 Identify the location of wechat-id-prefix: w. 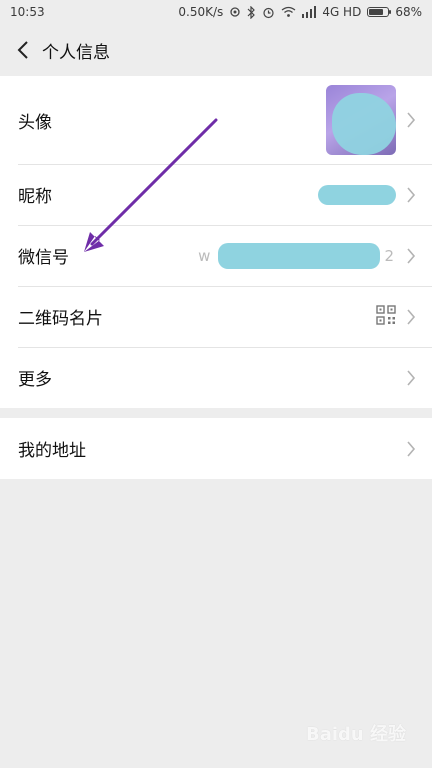
(204, 255).